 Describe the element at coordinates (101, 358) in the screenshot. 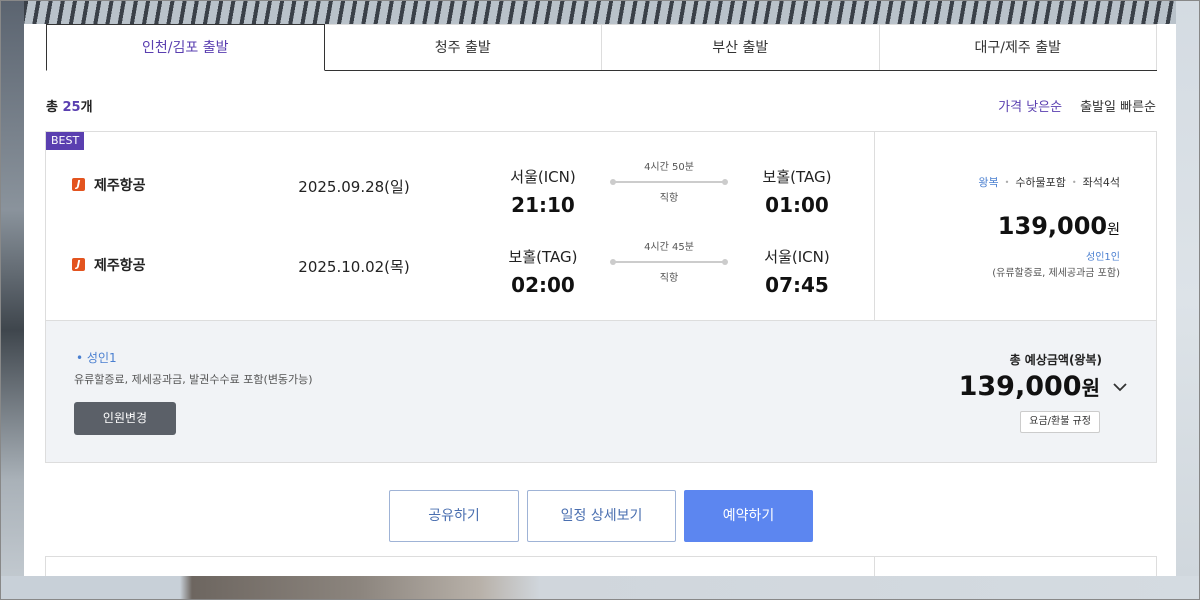

I see `summary-pax-label: 성인1` at that location.